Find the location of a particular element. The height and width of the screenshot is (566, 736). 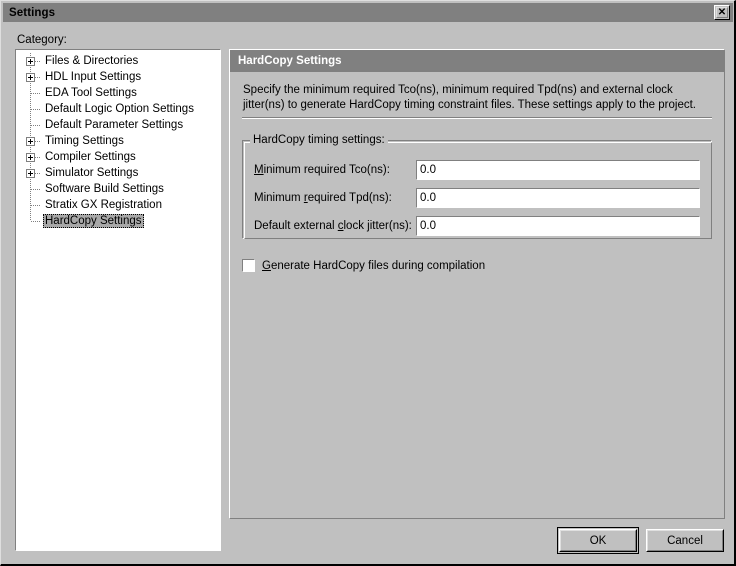

field-label-rest: inimum required Tco(ns): is located at coordinates (326, 169).